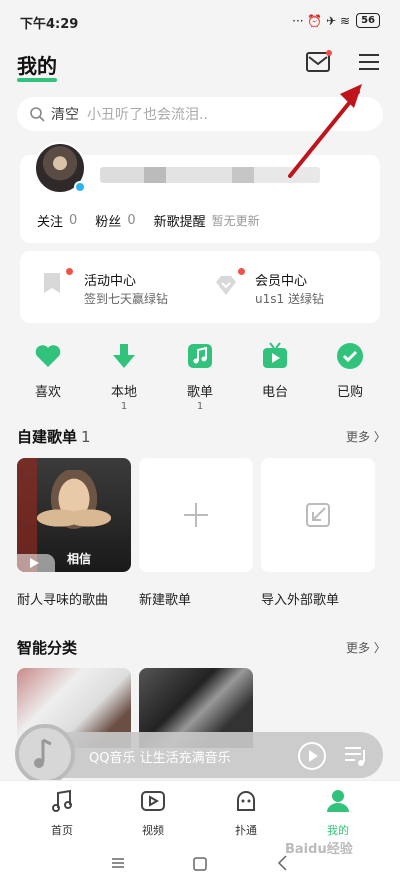 Image resolution: width=400 pixels, height=888 pixels. Describe the element at coordinates (153, 801) in the screenshot. I see `video-icon` at that location.